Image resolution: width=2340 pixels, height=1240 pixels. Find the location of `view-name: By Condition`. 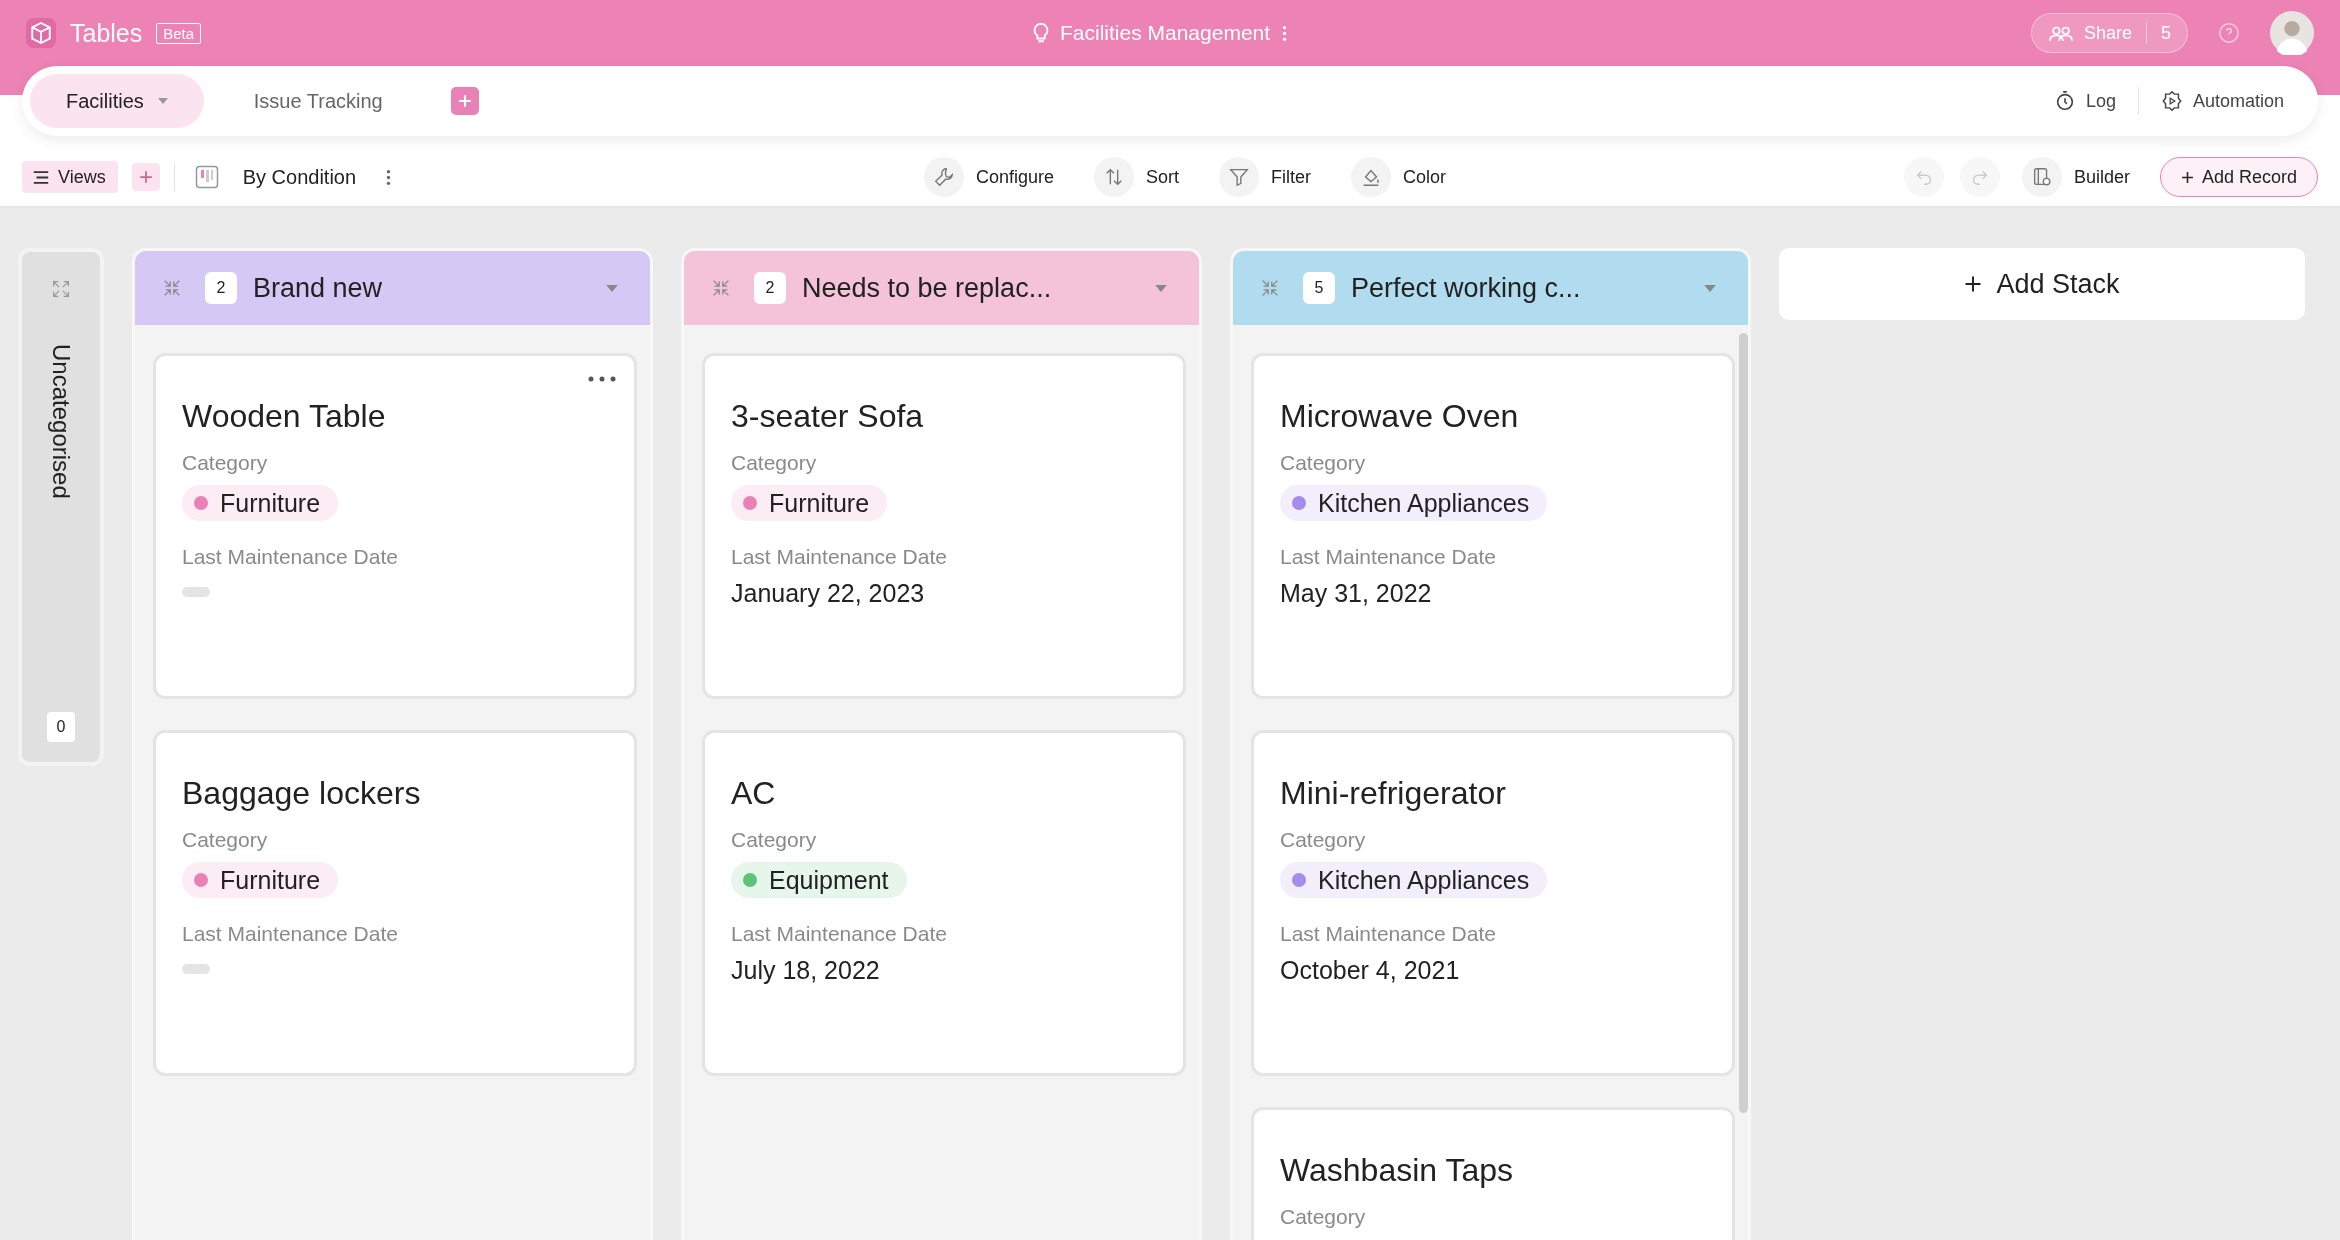

view-name: By Condition is located at coordinates (299, 177).